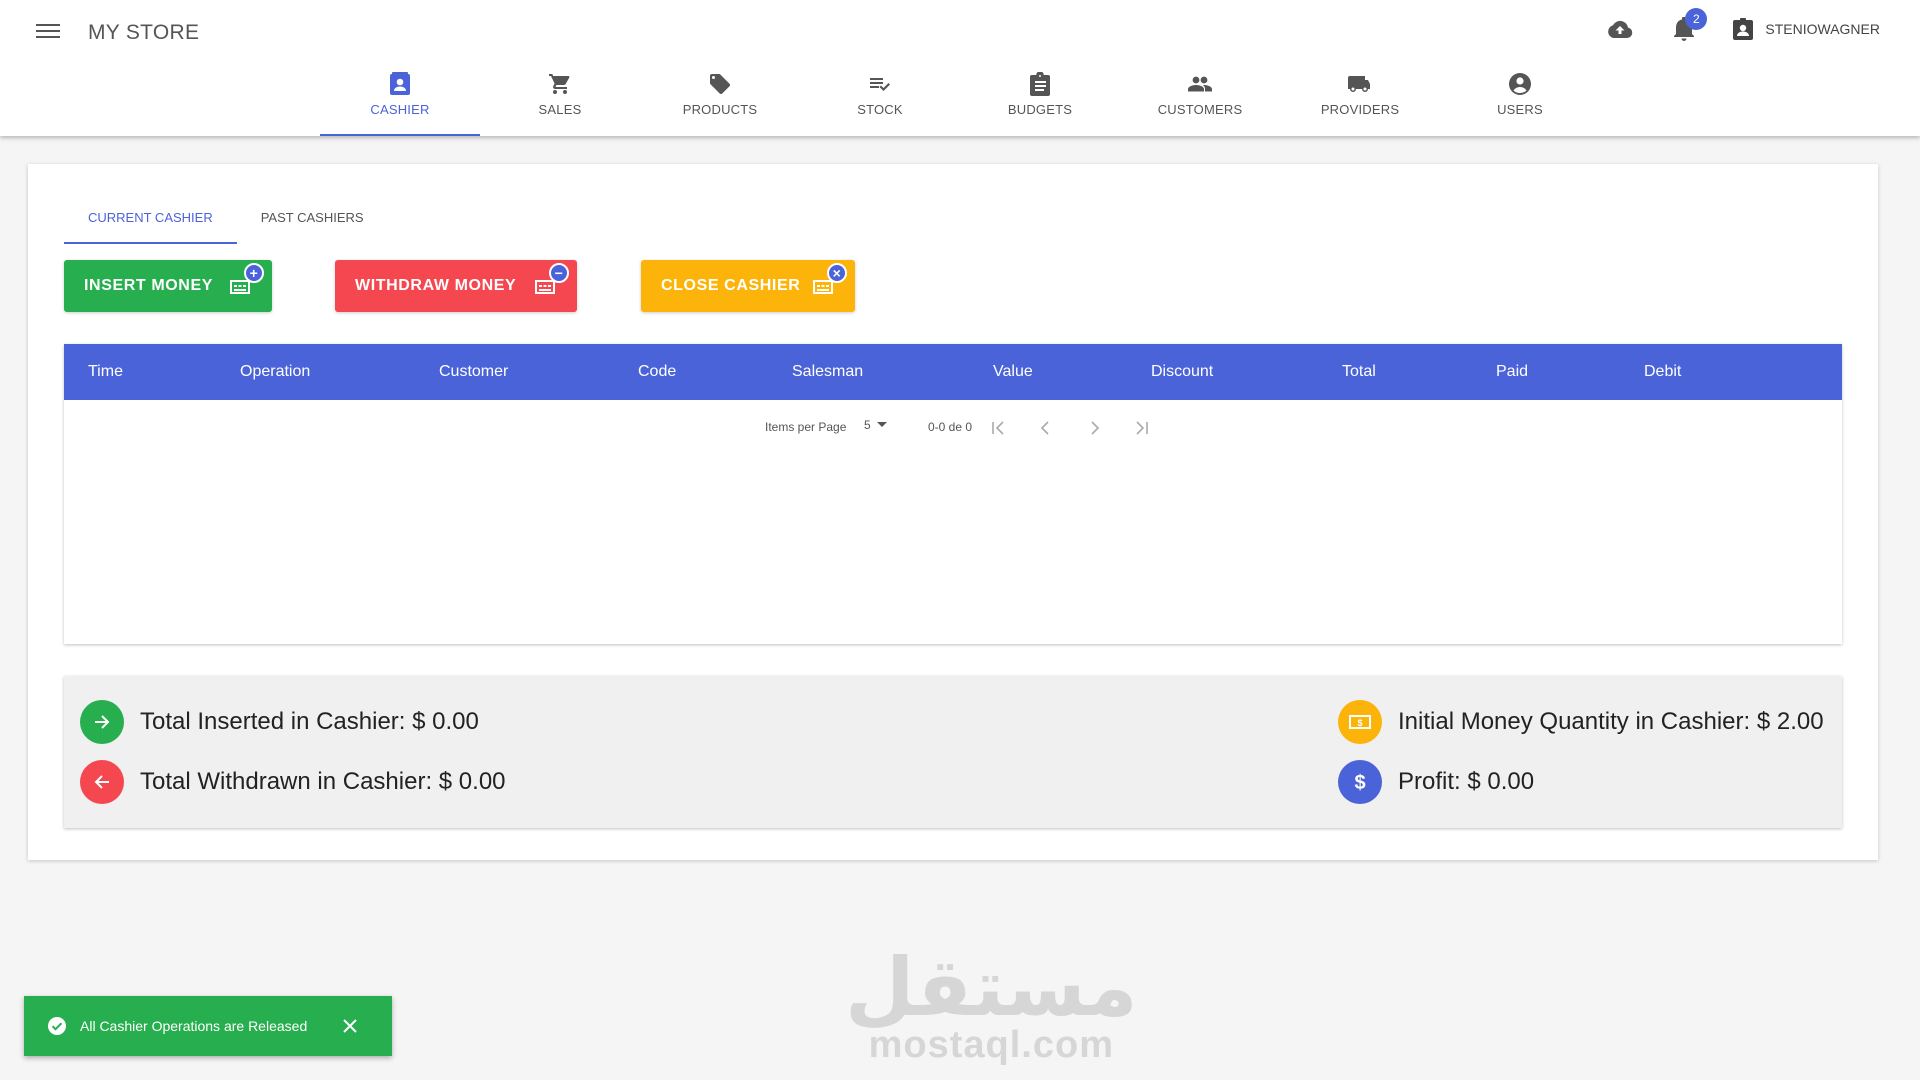 This screenshot has height=1080, width=1920. Describe the element at coordinates (880, 101) in the screenshot. I see `tab-stock: STOCK` at that location.